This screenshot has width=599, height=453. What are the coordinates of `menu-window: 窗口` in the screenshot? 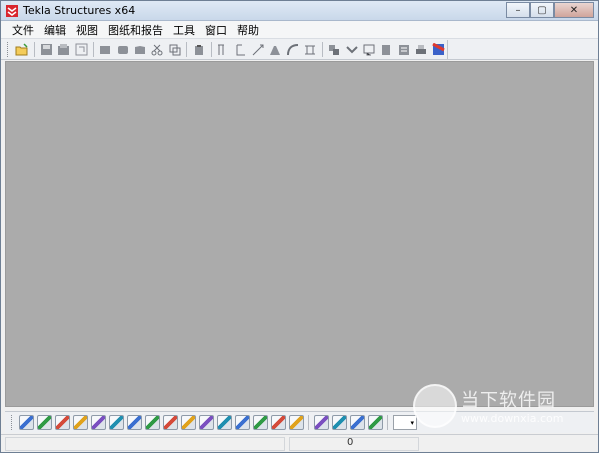 It's located at (216, 30).